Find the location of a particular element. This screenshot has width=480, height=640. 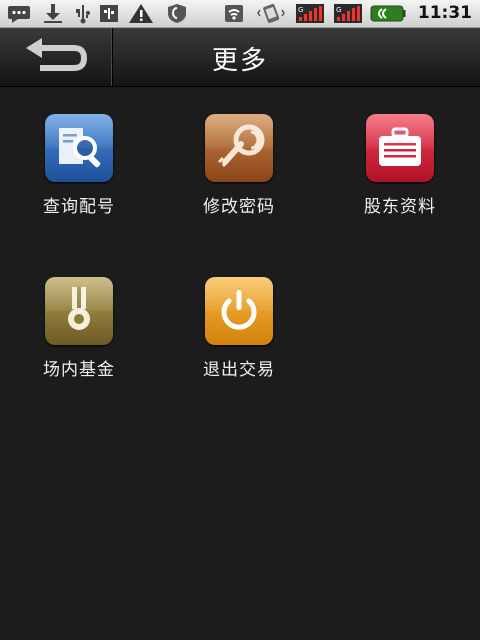

menu-item-label: 退出交易 is located at coordinates (239, 370).